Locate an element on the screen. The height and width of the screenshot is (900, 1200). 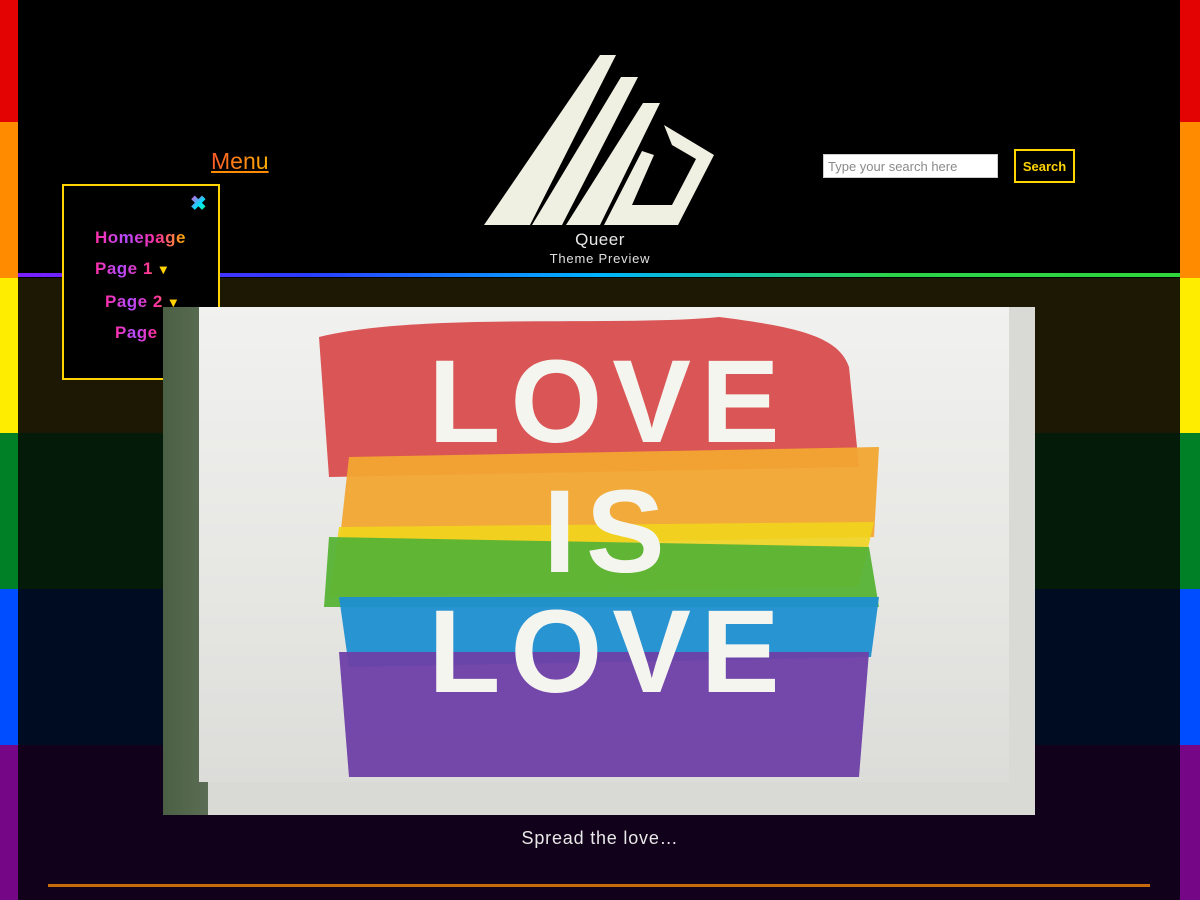
site-logo is located at coordinates (599, 141).